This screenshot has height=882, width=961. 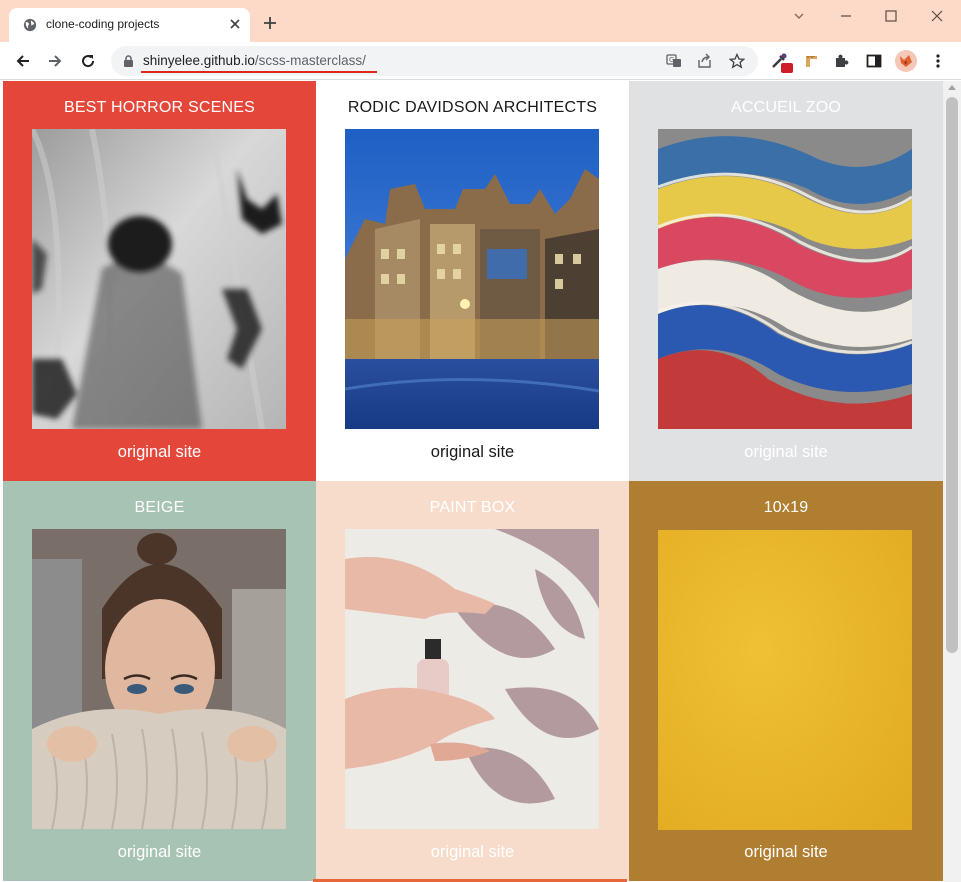 I want to click on project-card-paint-box: PAINT BOX original site, so click(x=472, y=681).